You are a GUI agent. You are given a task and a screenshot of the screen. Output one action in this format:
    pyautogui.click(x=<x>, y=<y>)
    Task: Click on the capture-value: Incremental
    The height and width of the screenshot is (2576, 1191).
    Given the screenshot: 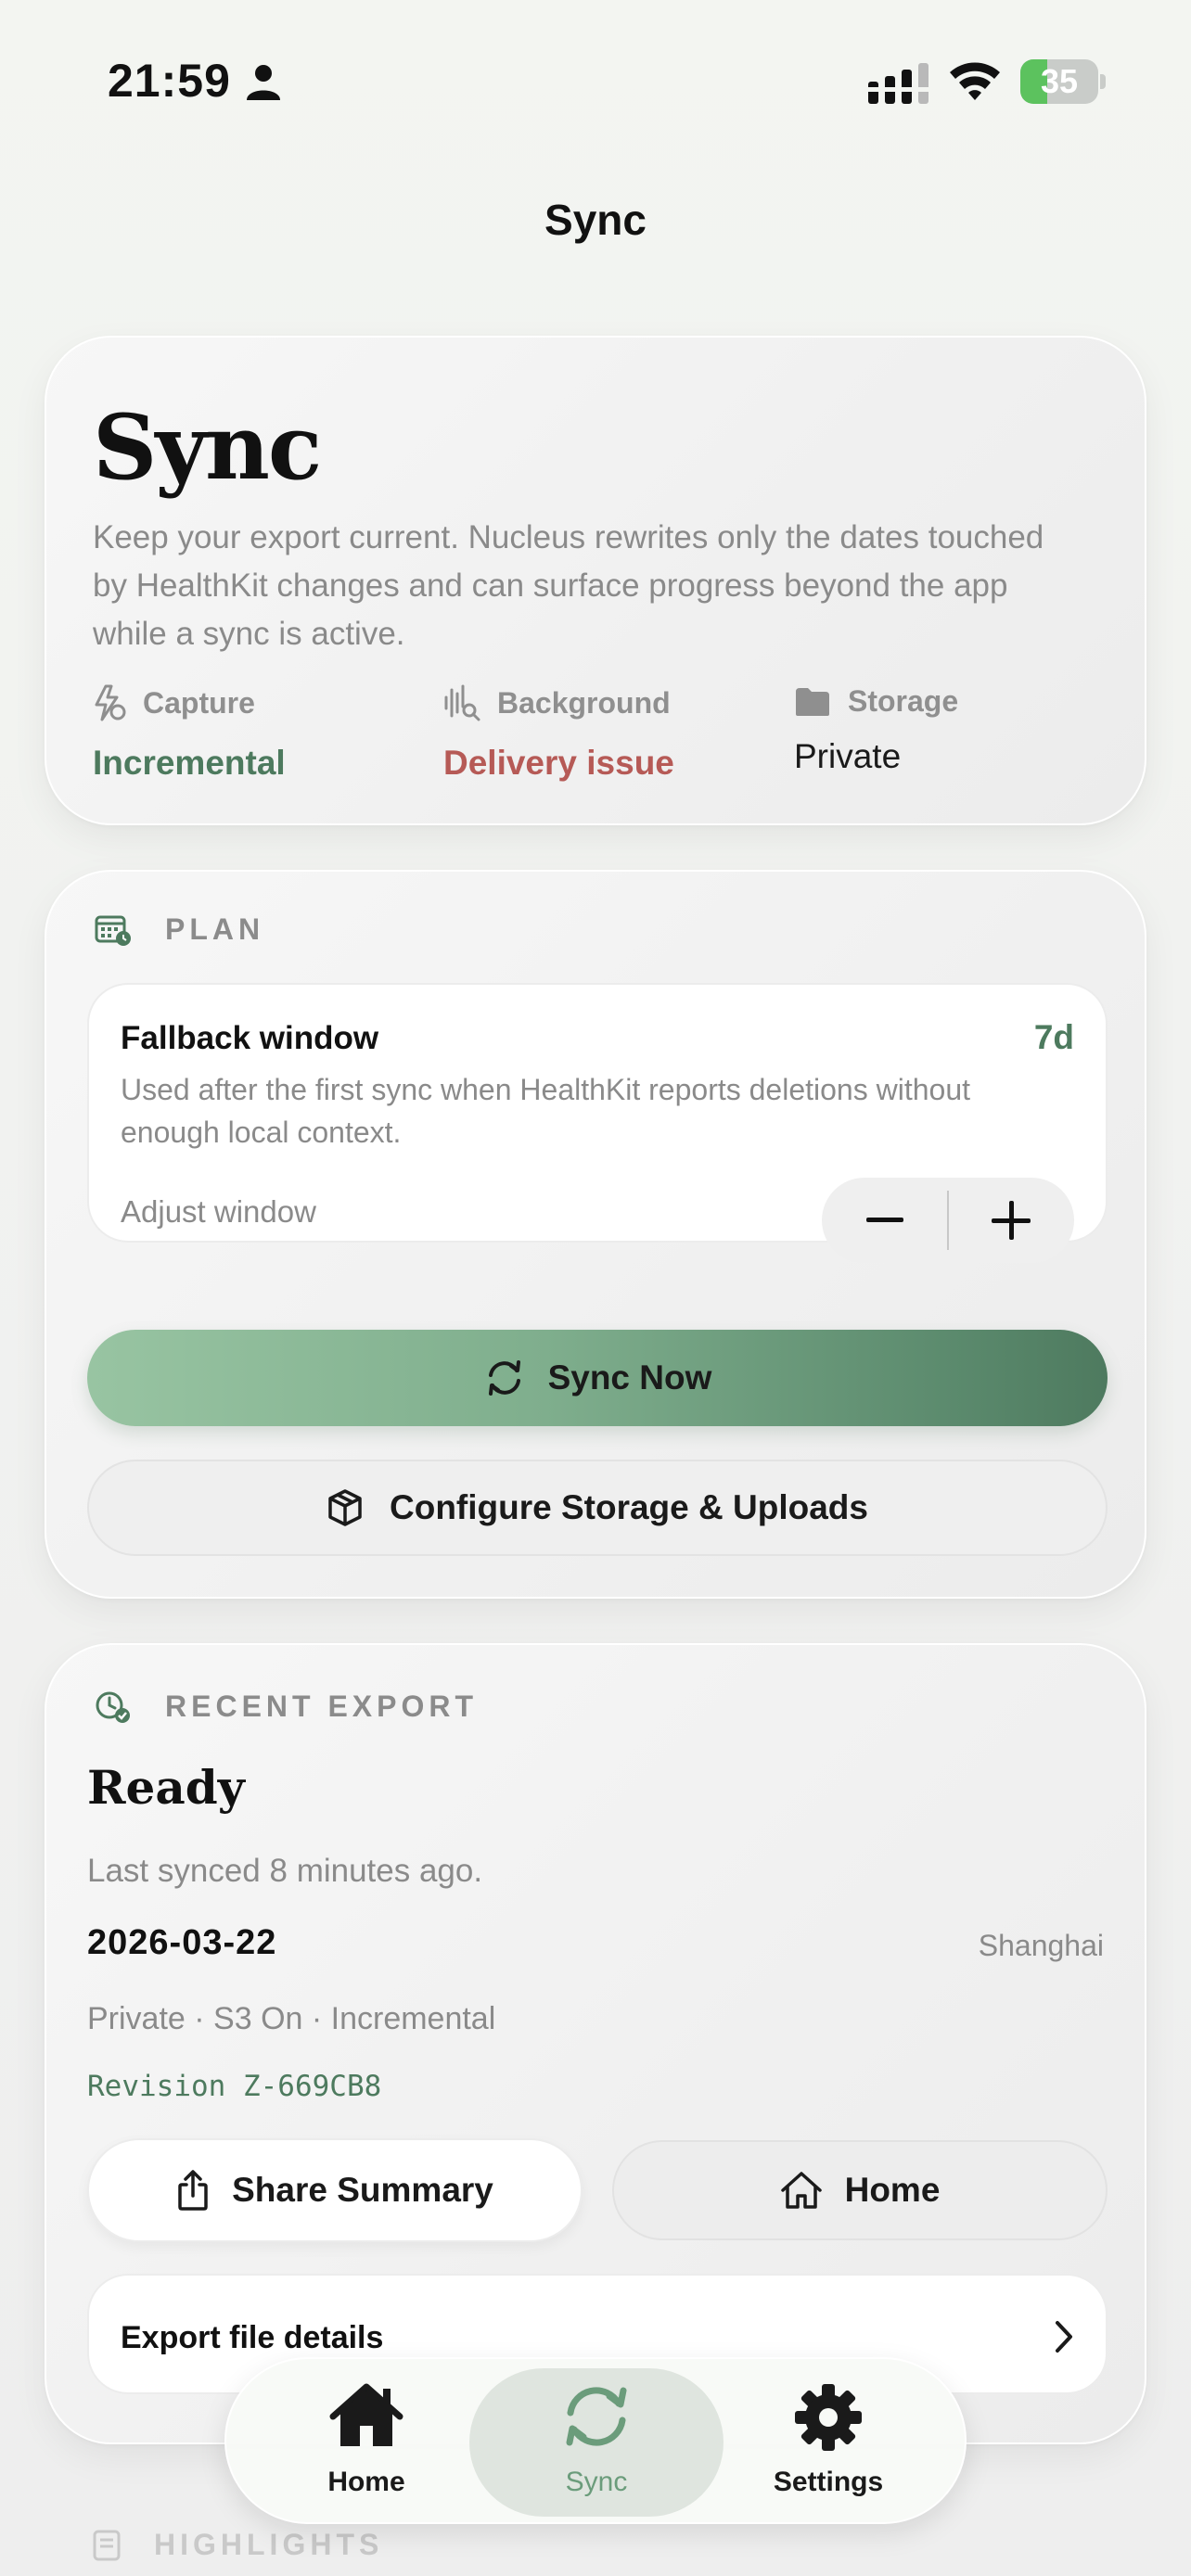 What is the action you would take?
    pyautogui.click(x=190, y=763)
    